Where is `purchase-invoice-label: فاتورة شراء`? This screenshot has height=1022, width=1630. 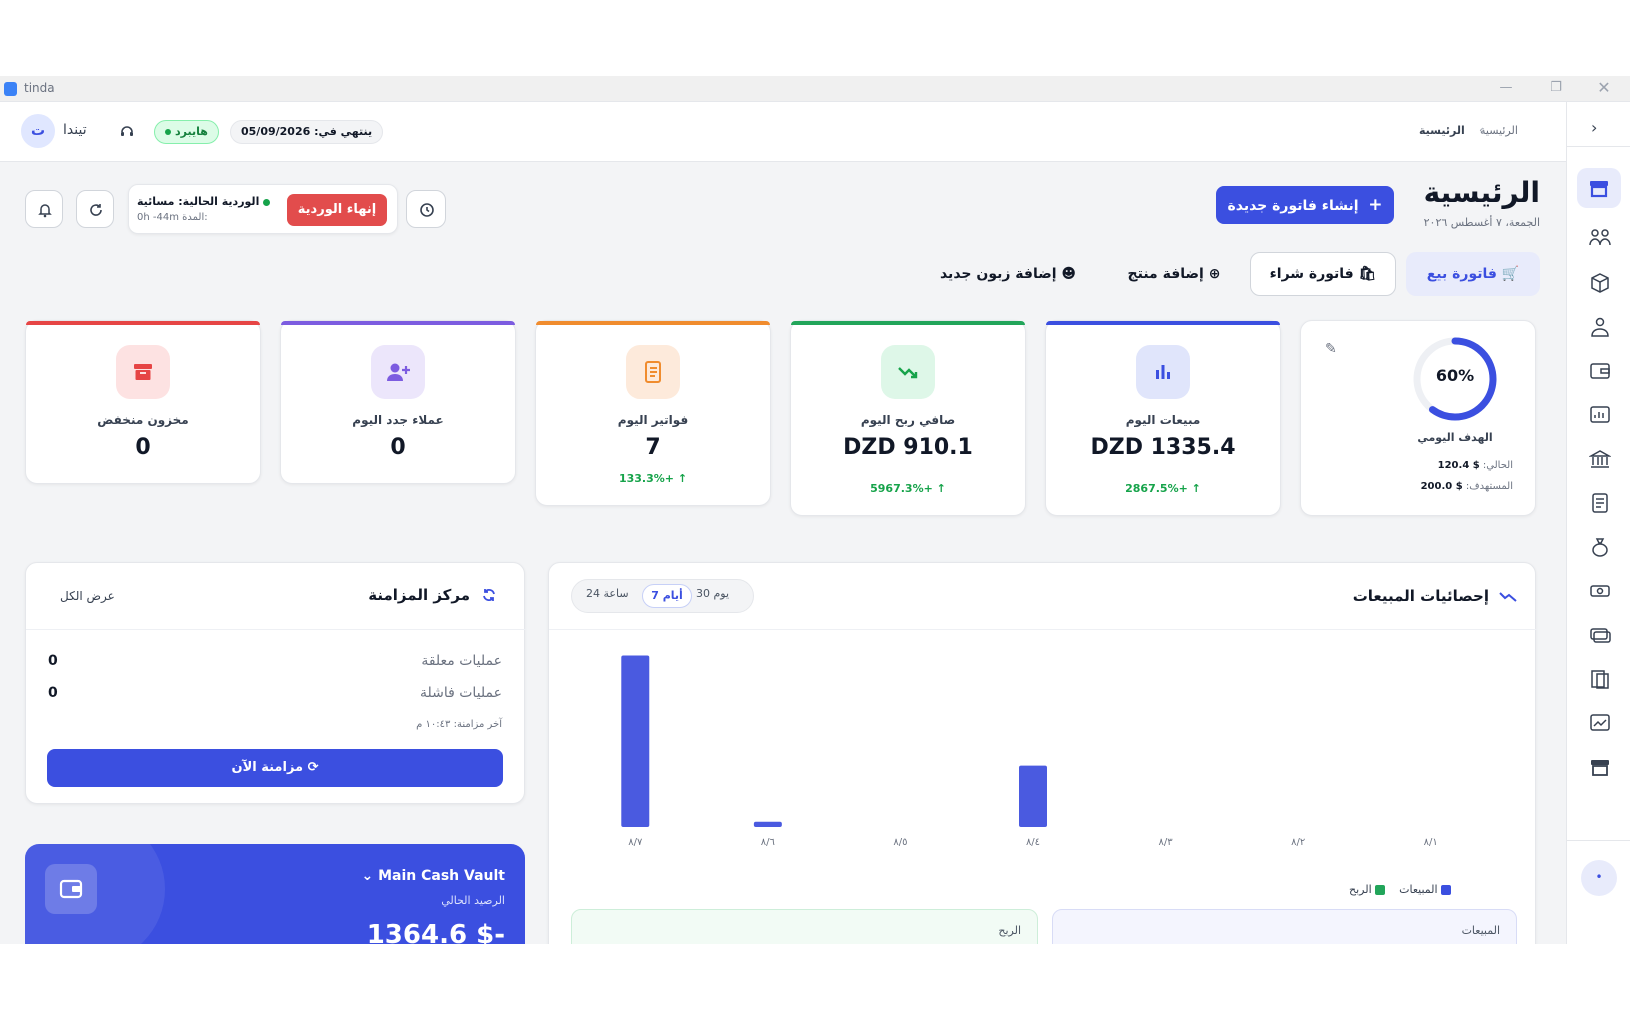
purchase-invoice-label: فاتورة شراء is located at coordinates (1311, 274).